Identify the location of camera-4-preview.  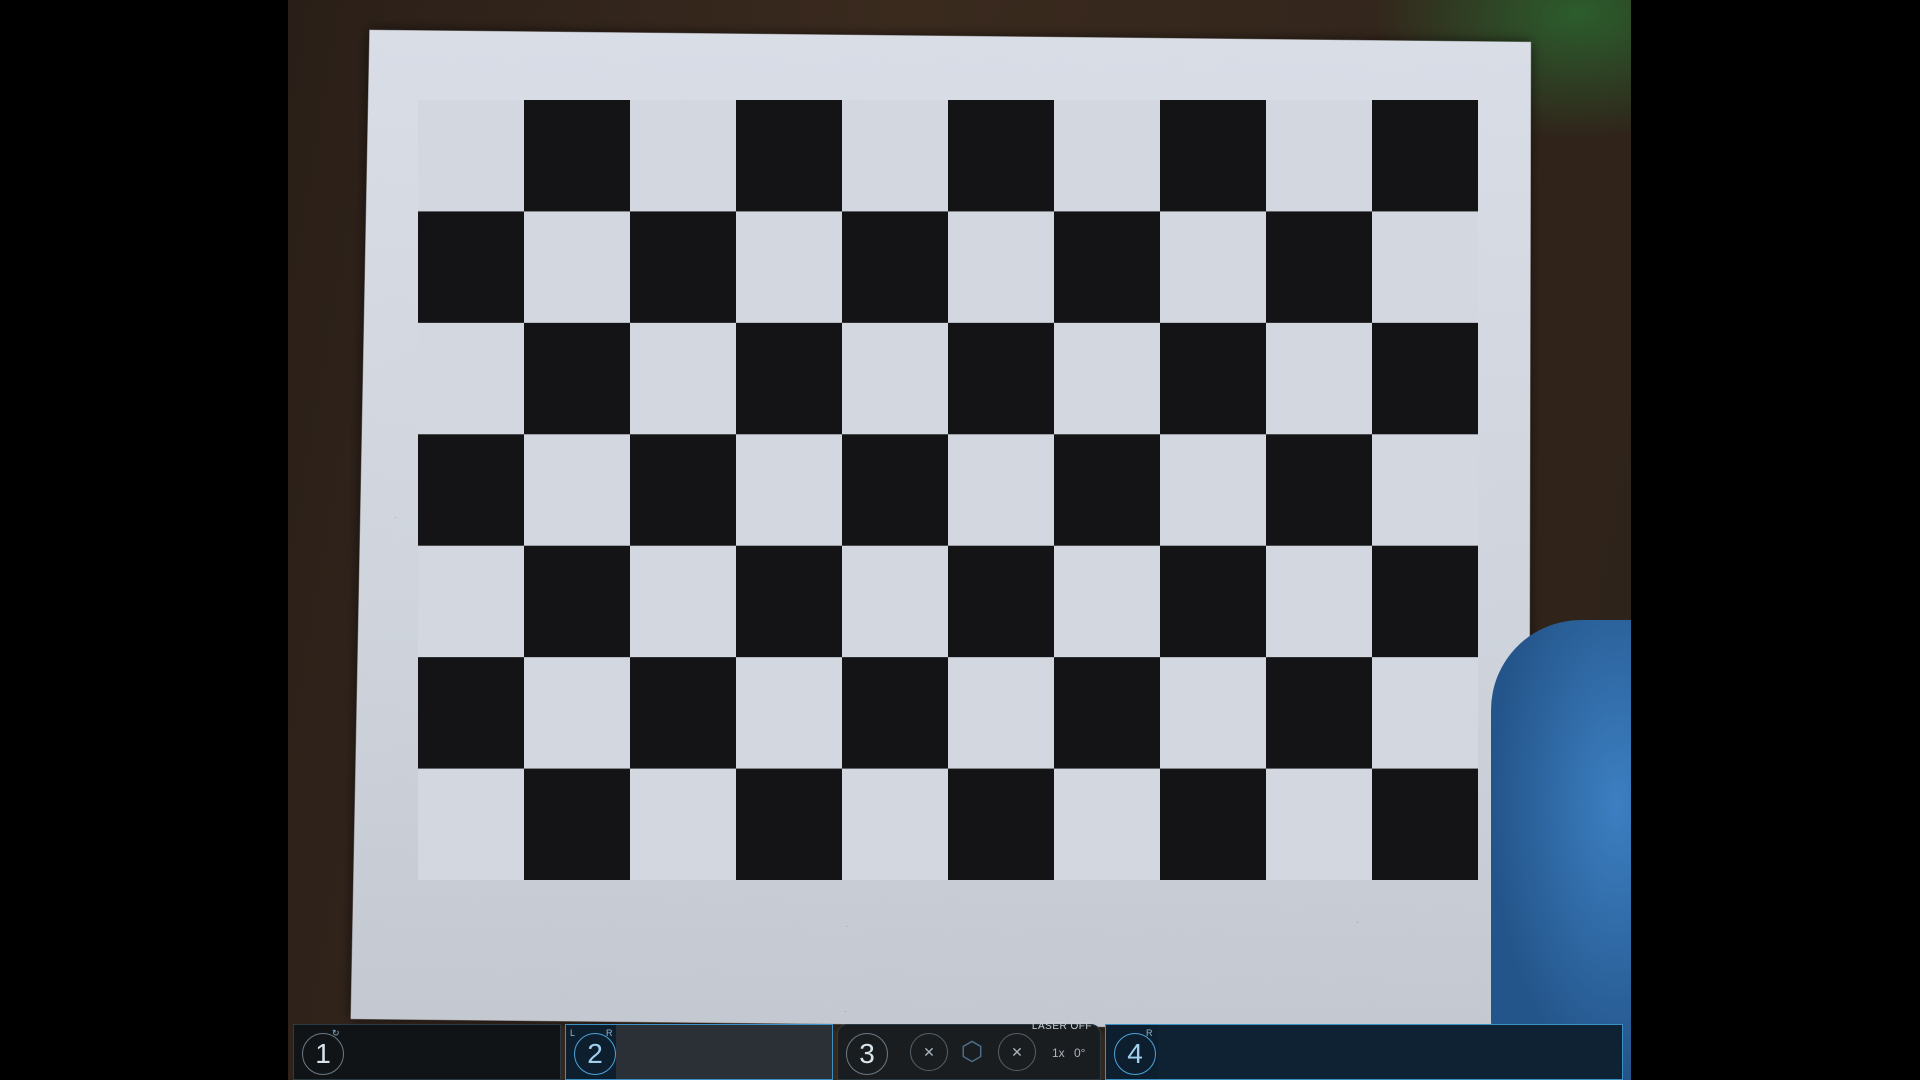
(1390, 1052).